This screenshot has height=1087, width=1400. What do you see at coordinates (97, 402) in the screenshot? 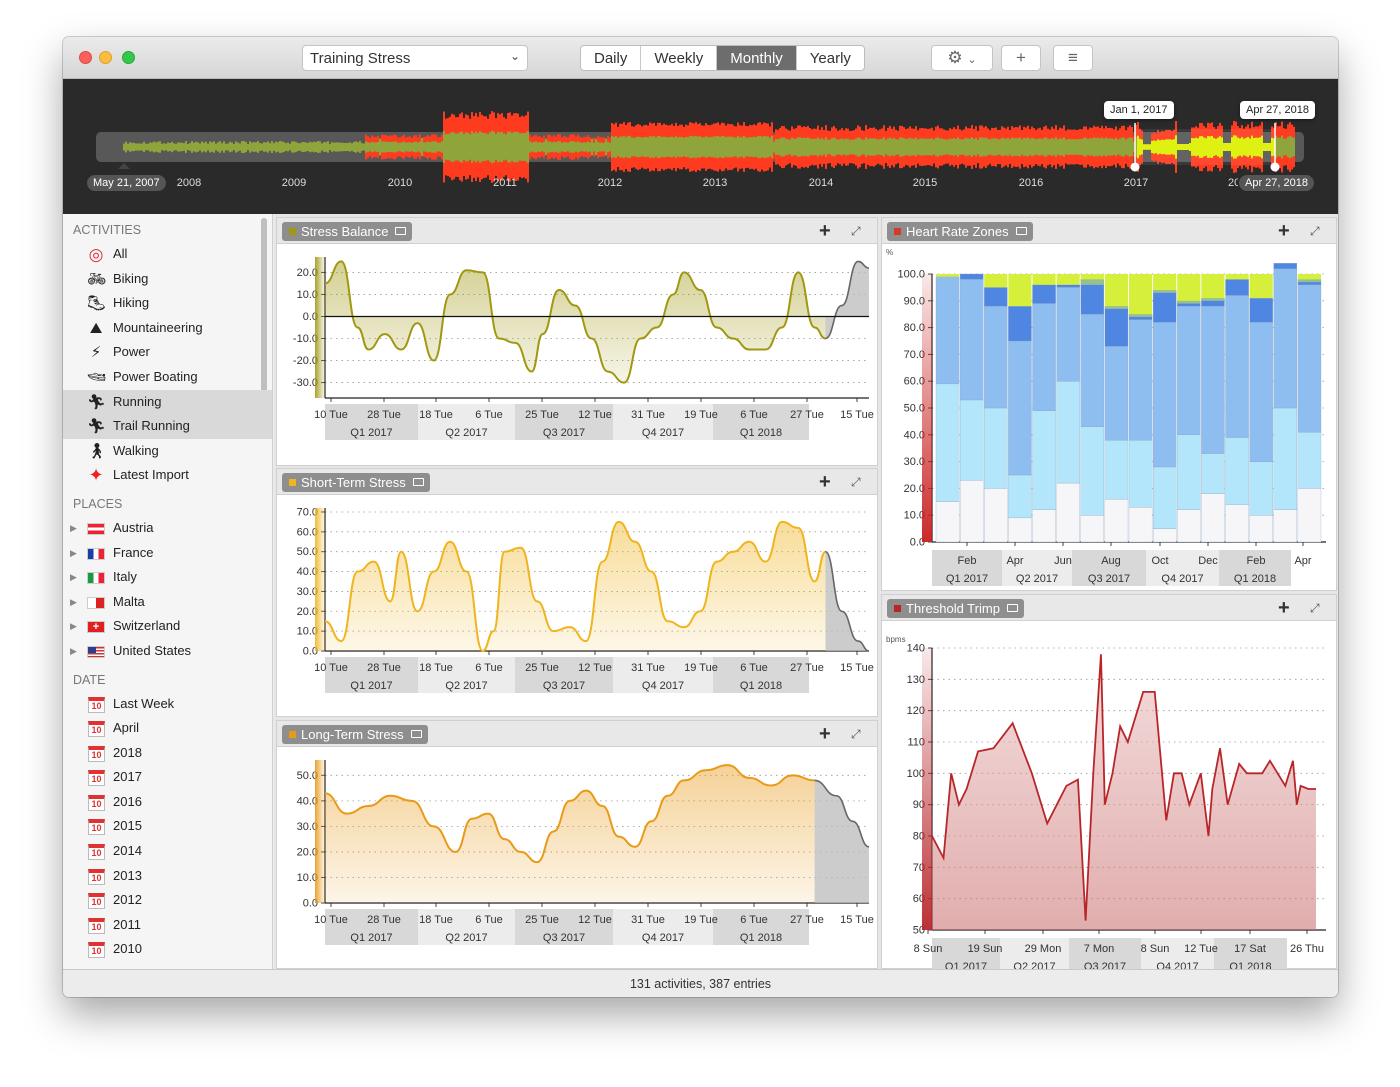
I see `running-icon: 🏃︎` at bounding box center [97, 402].